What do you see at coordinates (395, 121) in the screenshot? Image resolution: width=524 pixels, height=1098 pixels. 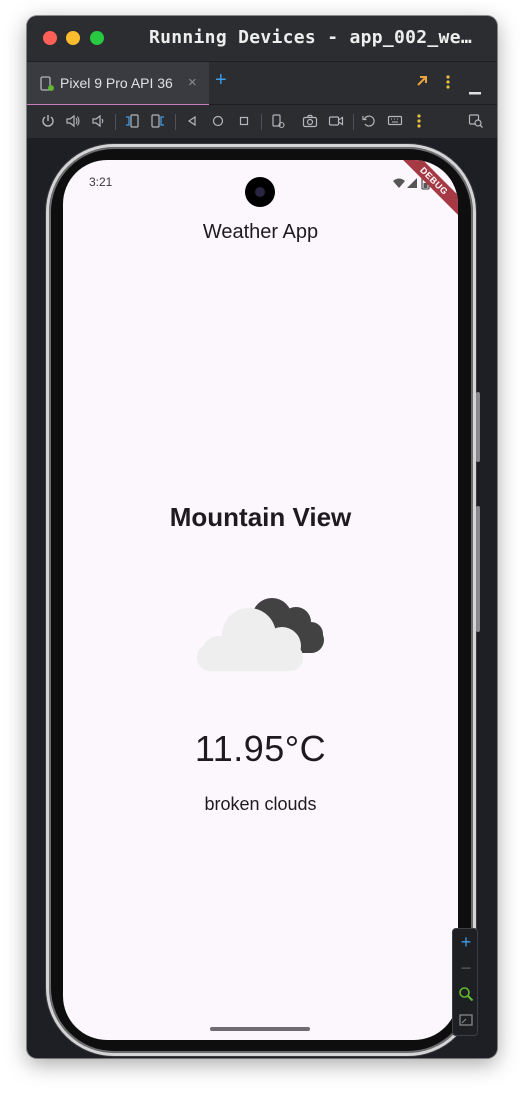 I see `keyboard-icon` at bounding box center [395, 121].